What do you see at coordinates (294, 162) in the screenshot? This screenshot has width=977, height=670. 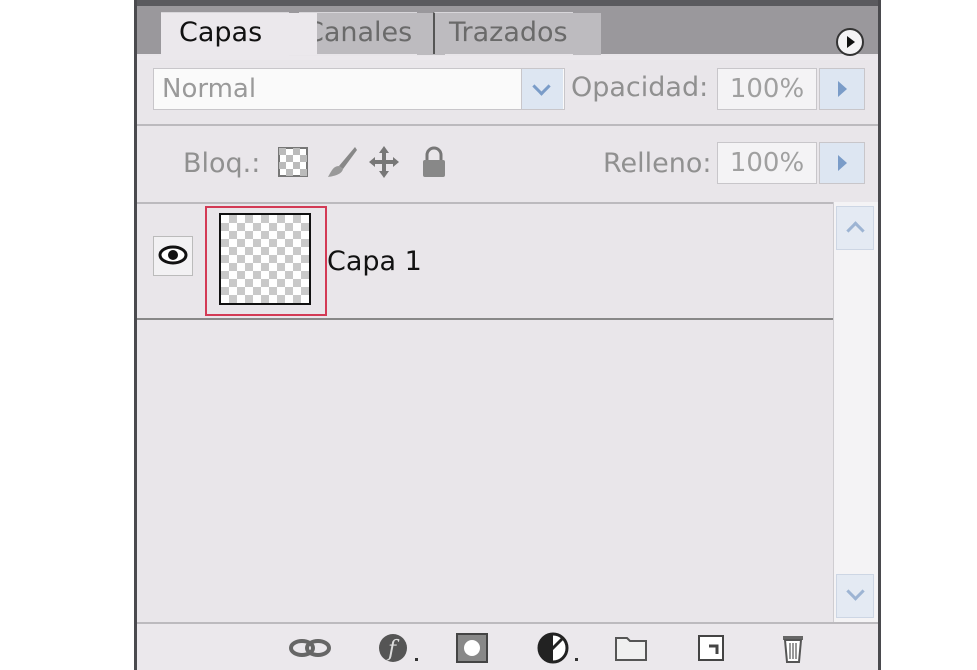 I see `lock-transparency-icon` at bounding box center [294, 162].